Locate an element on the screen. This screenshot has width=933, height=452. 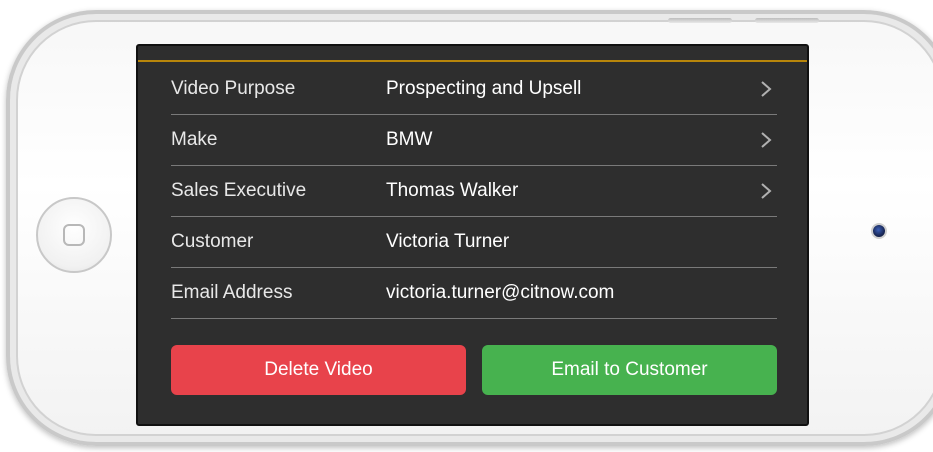
row-value: Victoria Turner is located at coordinates (448, 241).